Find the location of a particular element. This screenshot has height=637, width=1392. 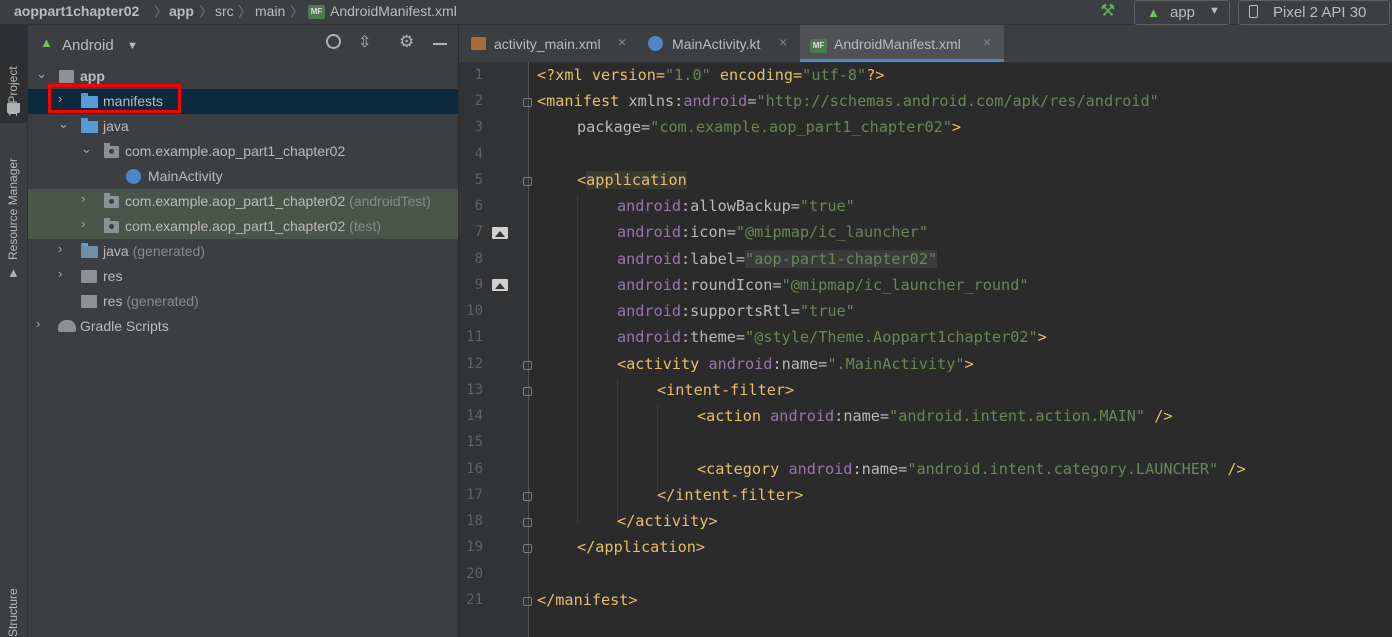

tree-item-res: › res is located at coordinates (243, 276).